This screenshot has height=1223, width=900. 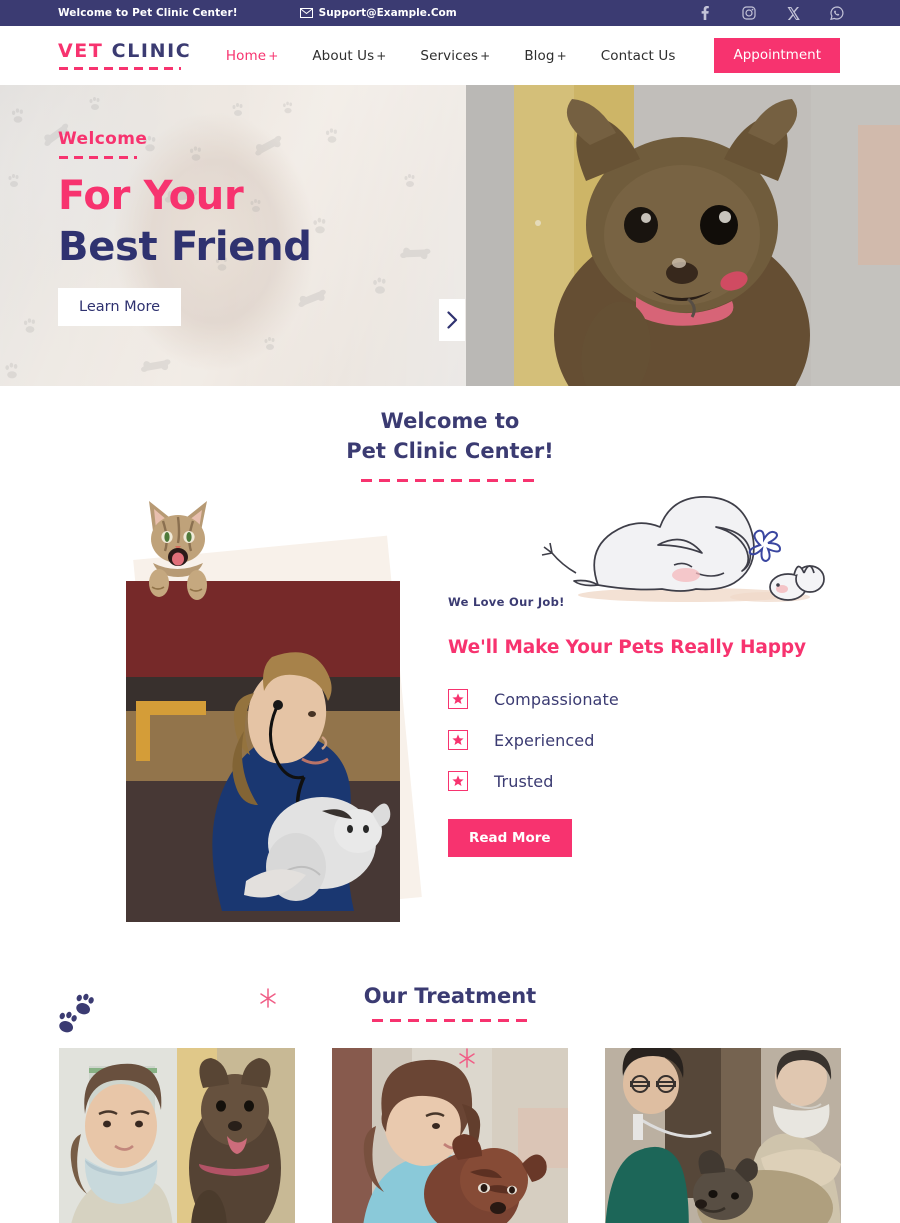 I want to click on feature-item: Compassionate, so click(x=653, y=699).